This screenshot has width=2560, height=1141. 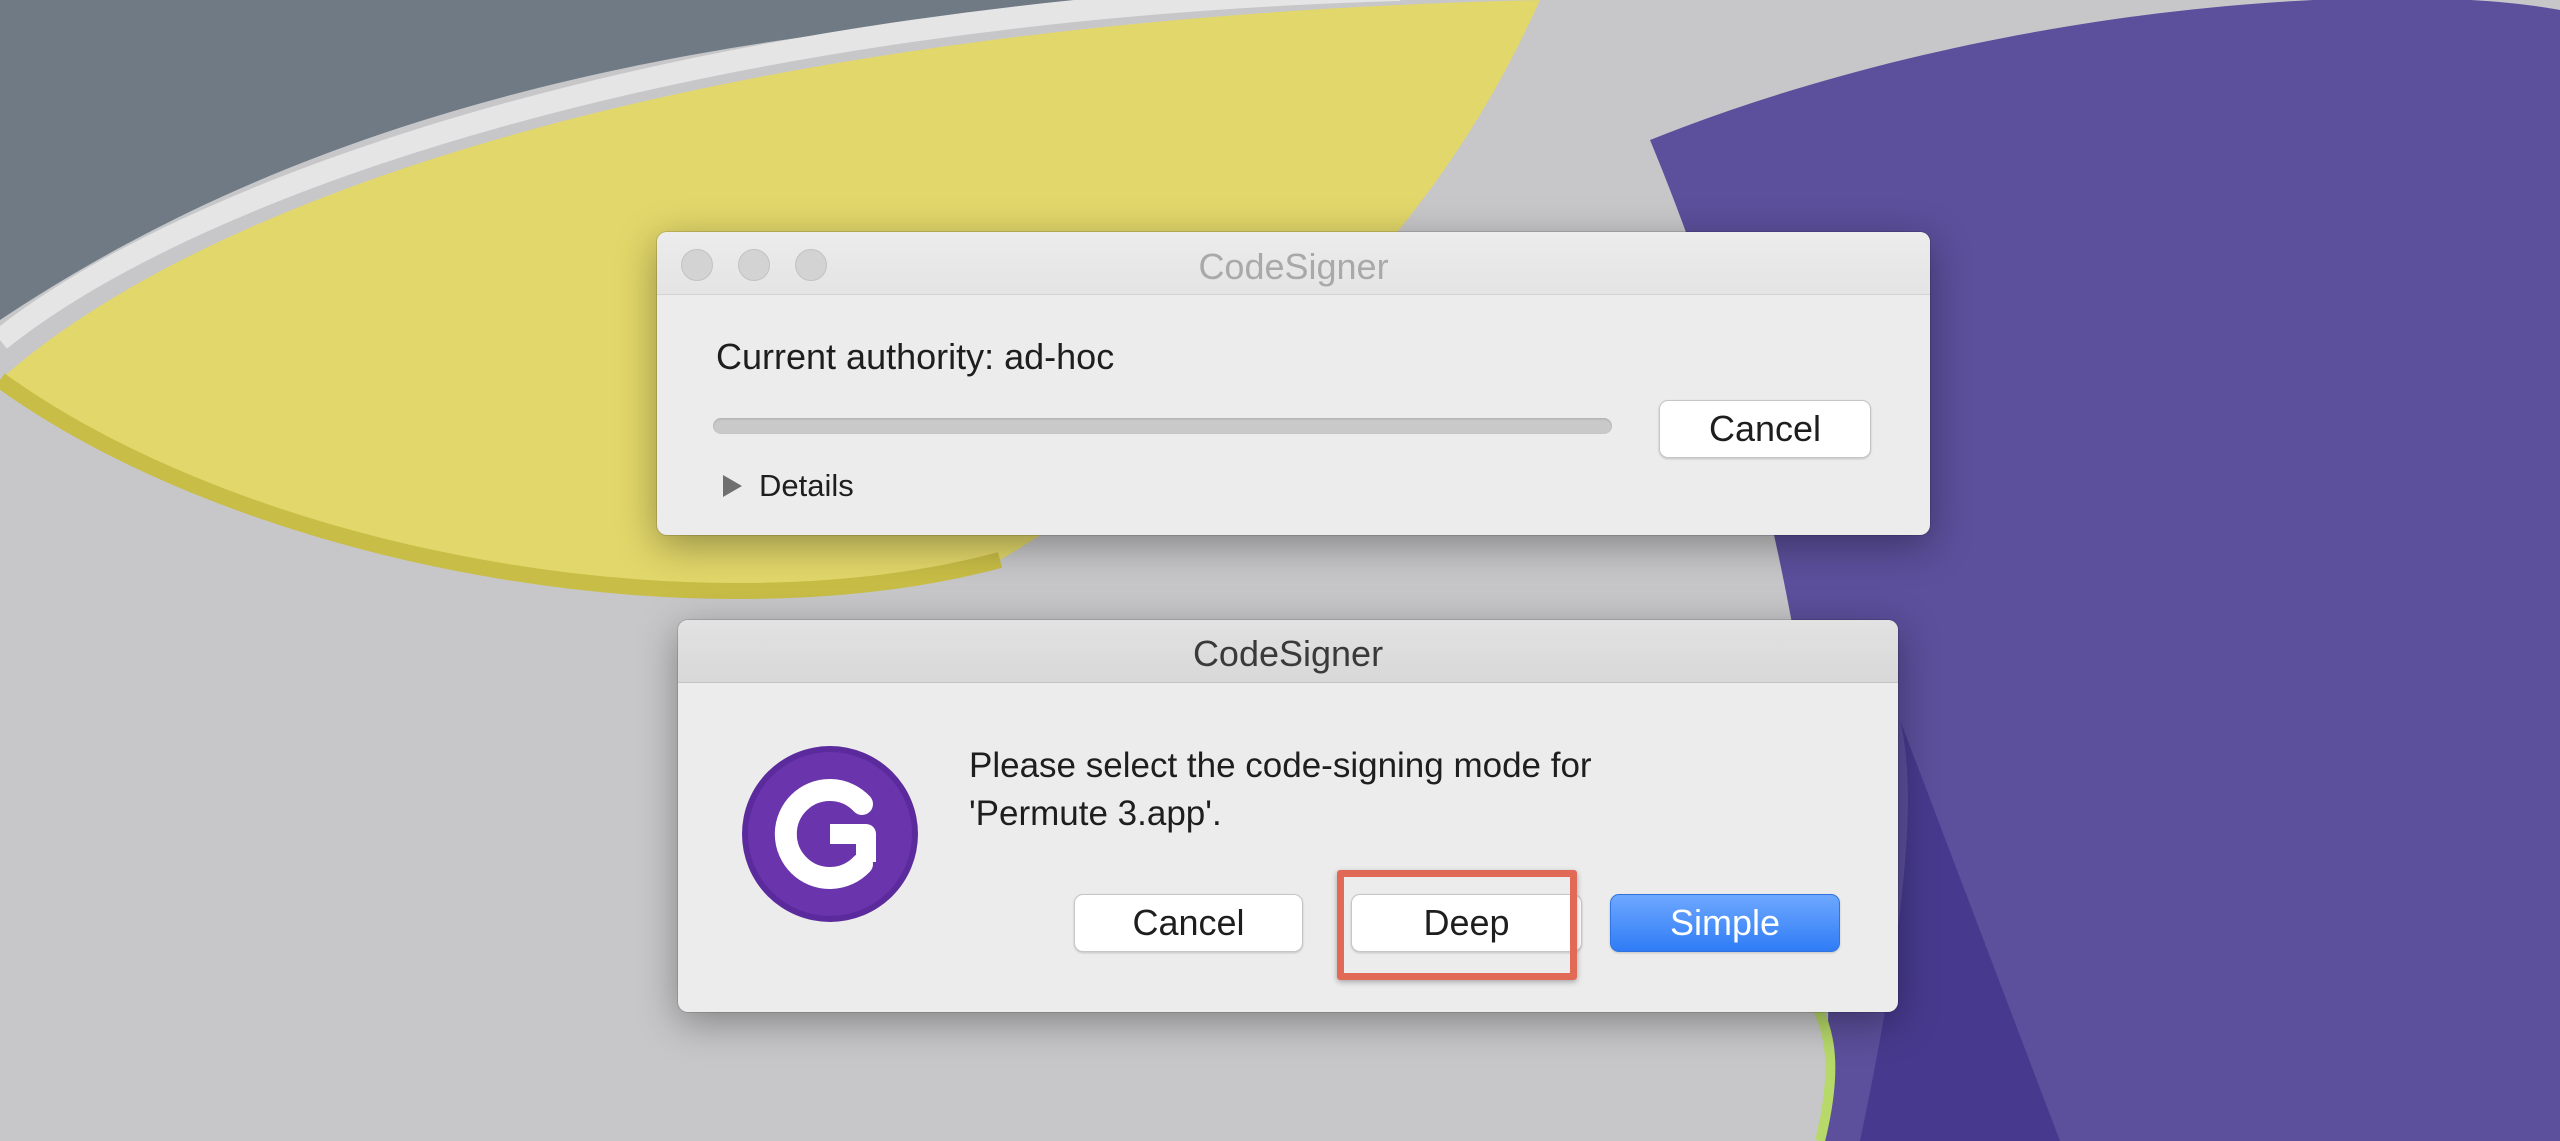 I want to click on authority-label: Current authority: ad-hoc, so click(x=915, y=356).